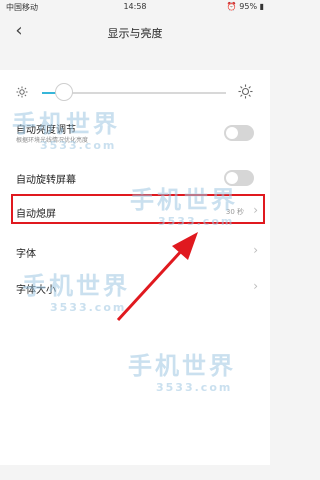 This screenshot has height=480, width=320. Describe the element at coordinates (135, 472) in the screenshot. I see `navigation-bar` at that location.